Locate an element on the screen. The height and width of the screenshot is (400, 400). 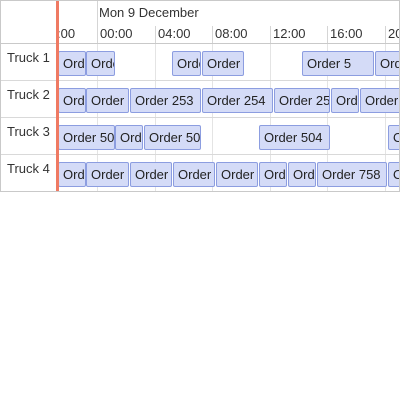
hour-label-2000: 20:00 is located at coordinates (393, 33).